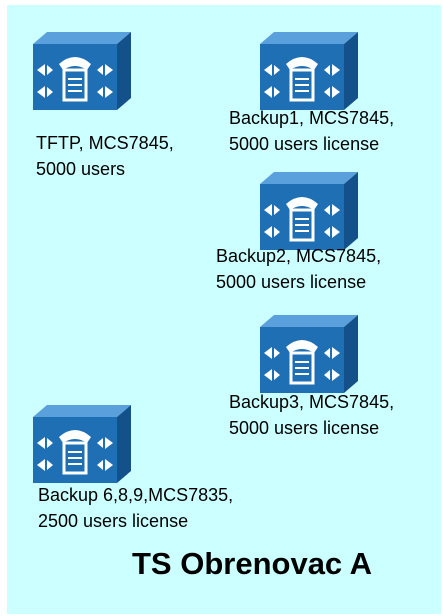  I want to click on node-label-line: Backup3, MCS7845,, so click(312, 402).